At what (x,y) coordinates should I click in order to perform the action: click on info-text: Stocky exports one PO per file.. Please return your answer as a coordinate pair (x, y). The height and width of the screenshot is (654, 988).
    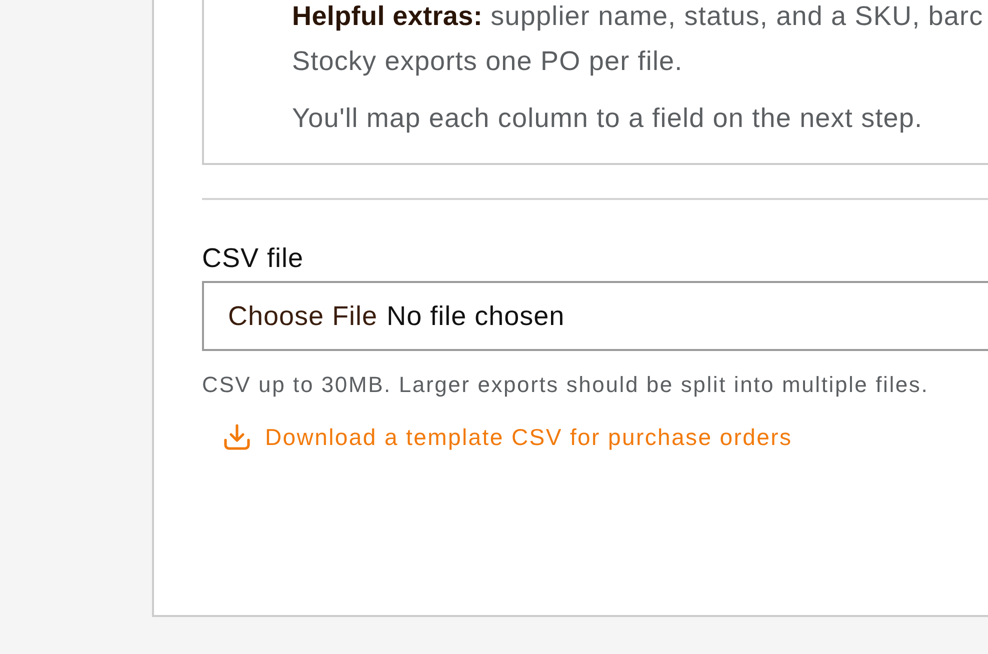
    Looking at the image, I should click on (488, 61).